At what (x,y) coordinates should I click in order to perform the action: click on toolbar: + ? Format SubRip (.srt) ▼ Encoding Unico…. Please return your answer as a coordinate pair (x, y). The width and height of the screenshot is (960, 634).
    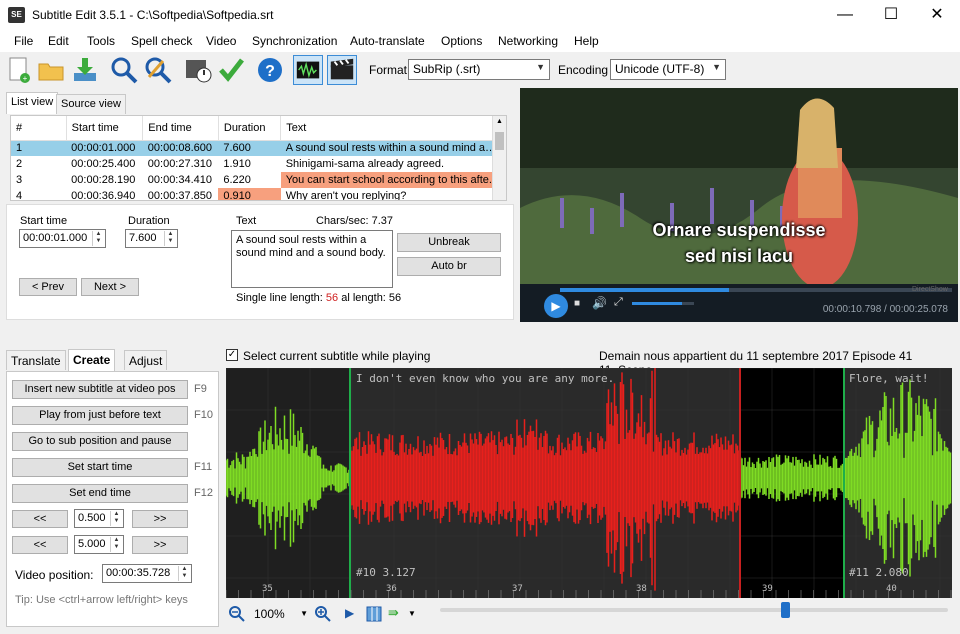
    Looking at the image, I should click on (480, 70).